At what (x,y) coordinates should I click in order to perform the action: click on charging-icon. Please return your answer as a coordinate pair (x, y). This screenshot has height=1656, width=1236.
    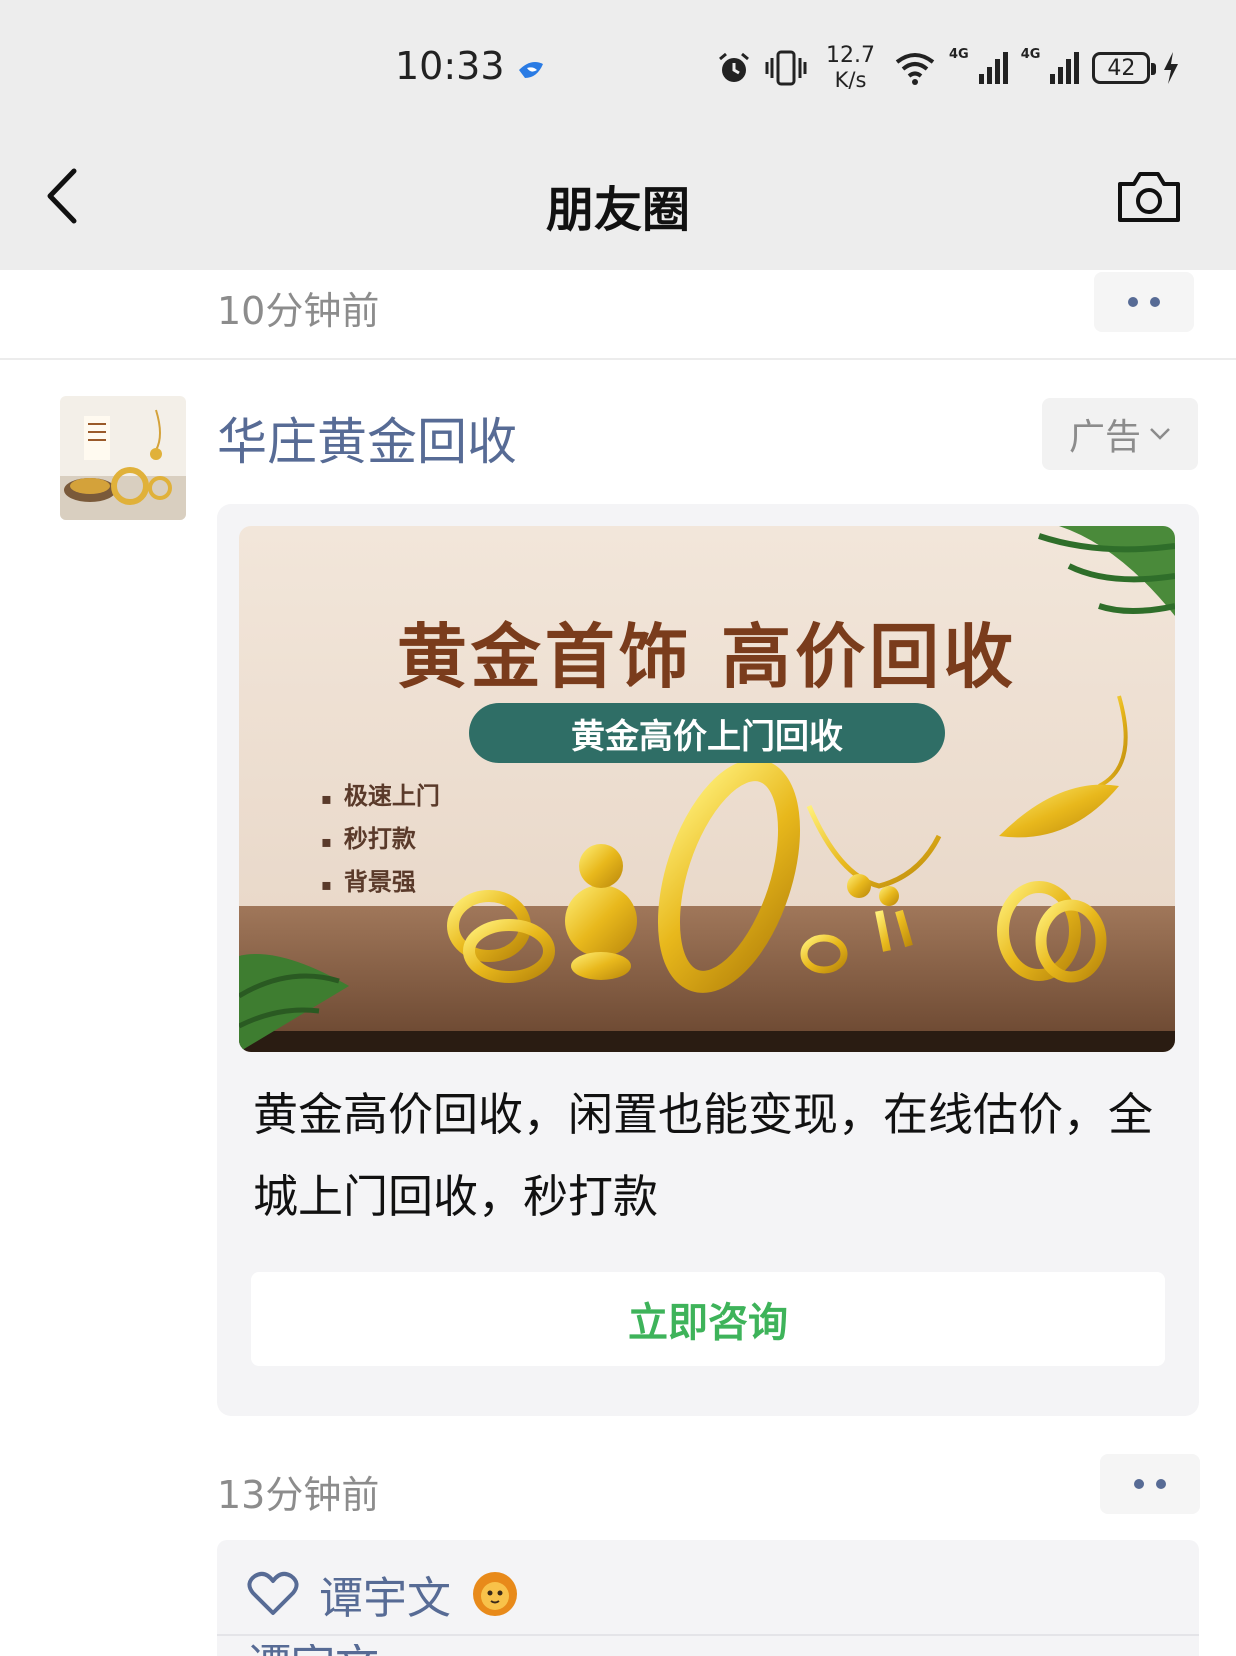
    Looking at the image, I should click on (1171, 68).